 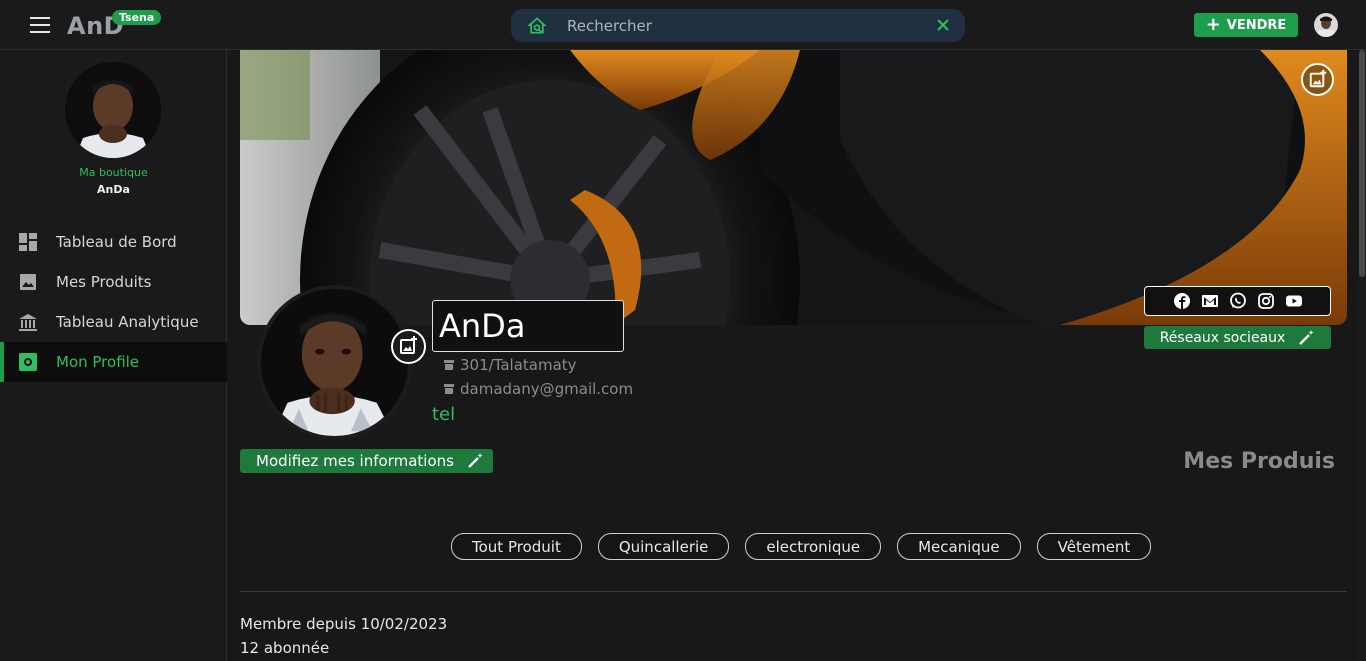 I want to click on shop-label: Ma boutique, so click(x=113, y=172).